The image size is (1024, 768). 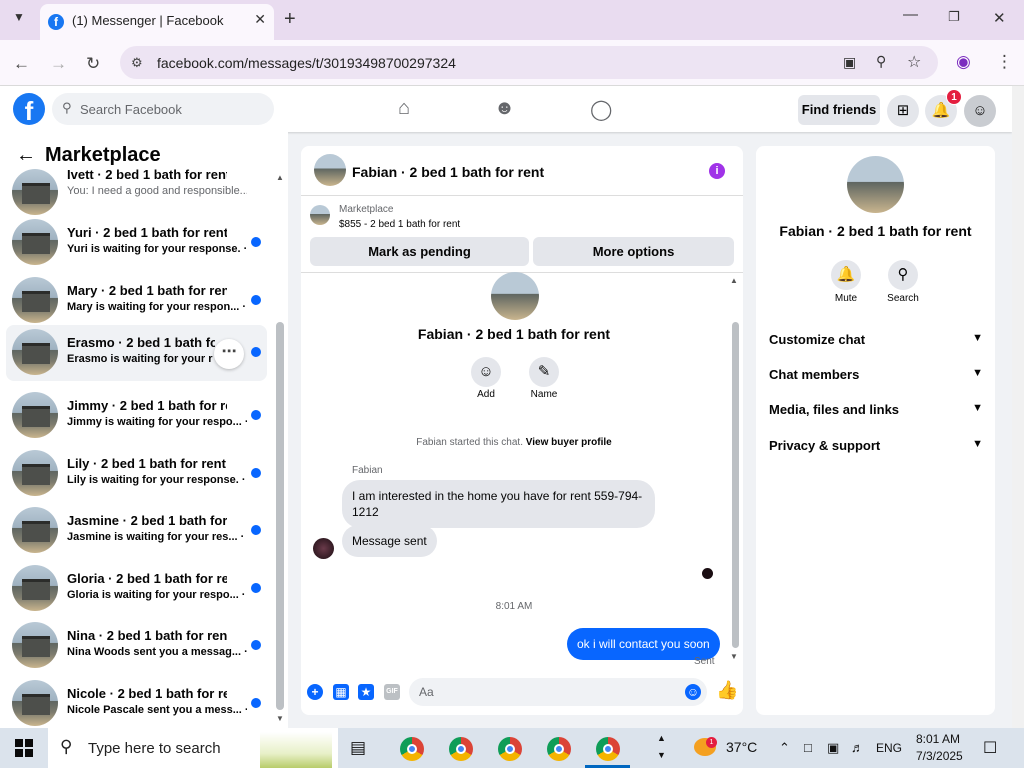 I want to click on chat-scrollbar, so click(x=735, y=485).